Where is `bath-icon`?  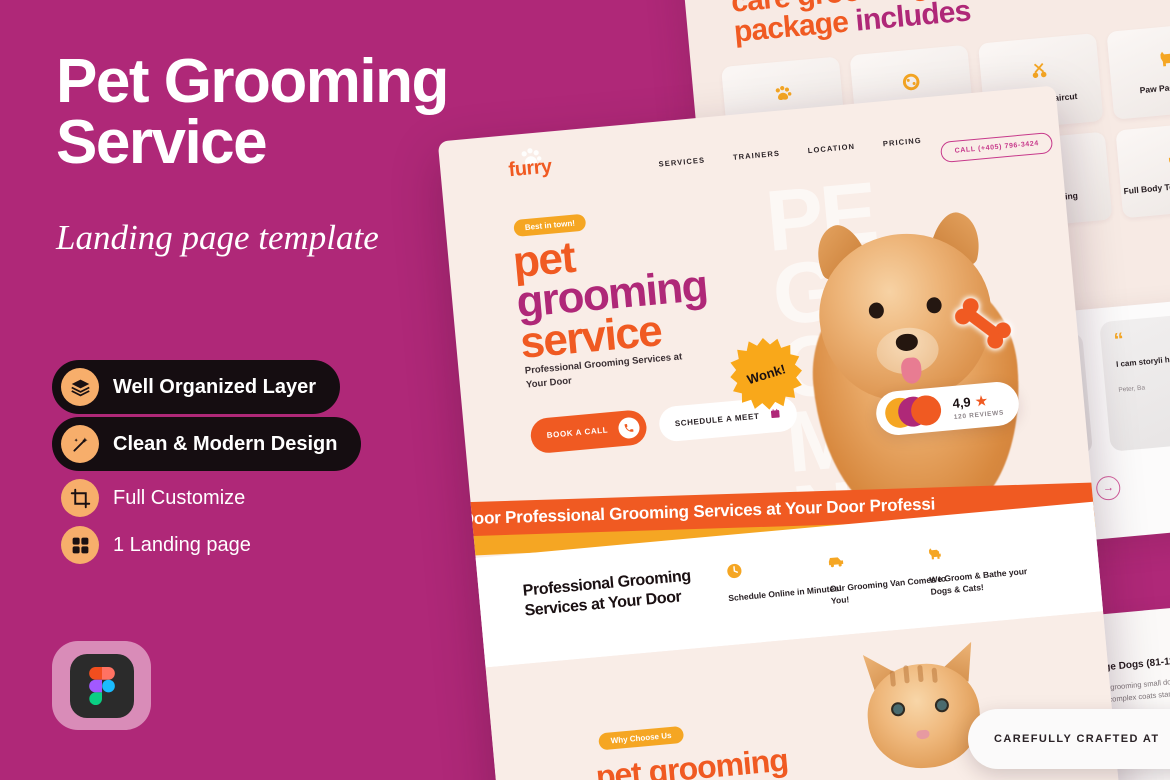 bath-icon is located at coordinates (1167, 159).